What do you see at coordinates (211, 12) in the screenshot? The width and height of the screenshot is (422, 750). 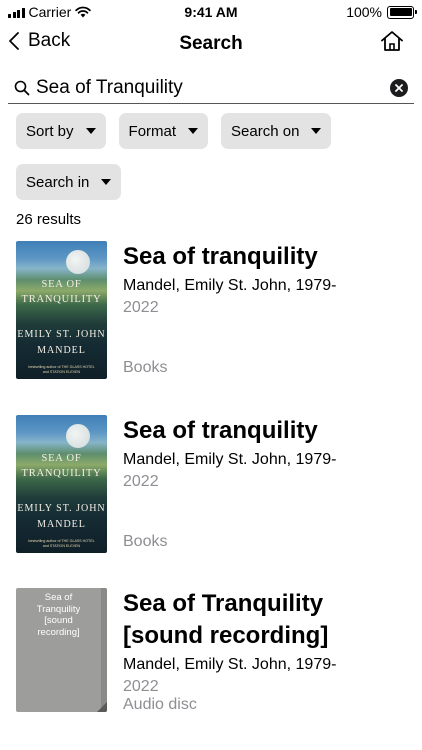 I see `status-bar: Carrier 9:41 AM 100%` at bounding box center [211, 12].